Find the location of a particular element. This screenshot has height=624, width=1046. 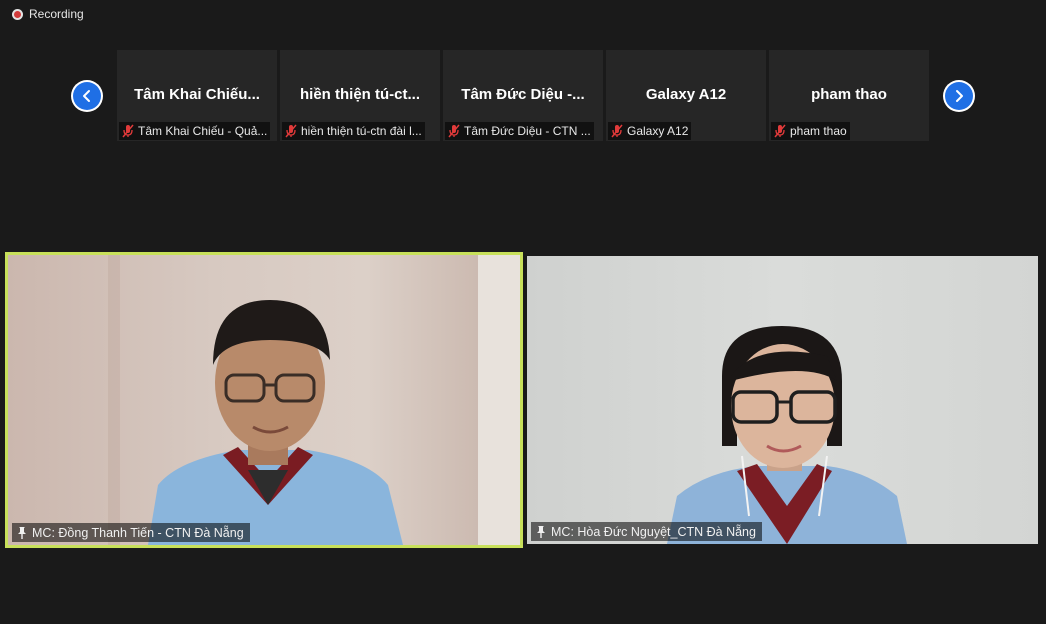

video-name-label: MC: Đồng Thanh Tiến - CTN Đà Nẵng is located at coordinates (131, 532).